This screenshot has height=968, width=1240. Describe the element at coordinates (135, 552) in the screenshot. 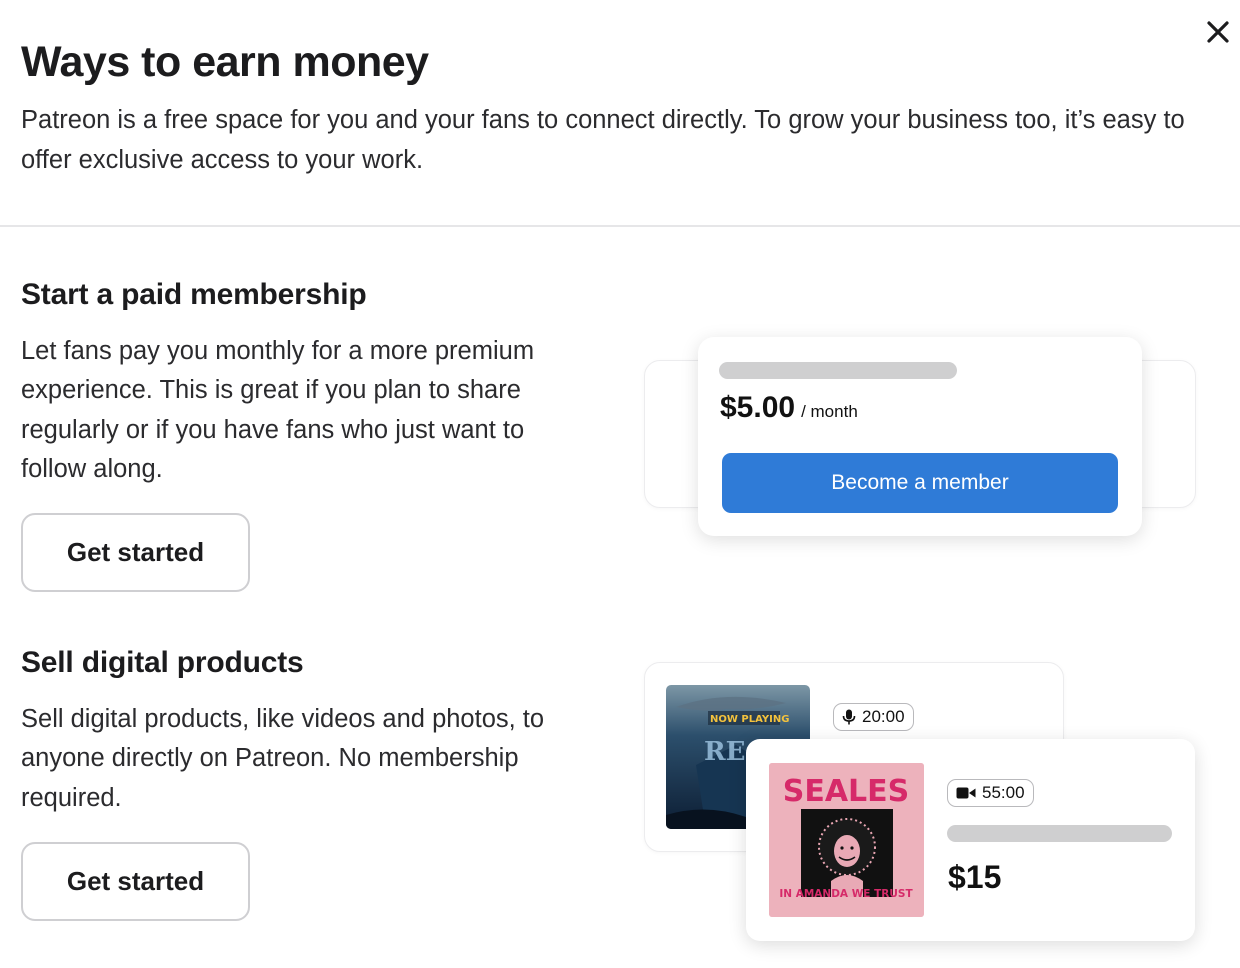

I see `membership-get-started-button: Get started` at that location.